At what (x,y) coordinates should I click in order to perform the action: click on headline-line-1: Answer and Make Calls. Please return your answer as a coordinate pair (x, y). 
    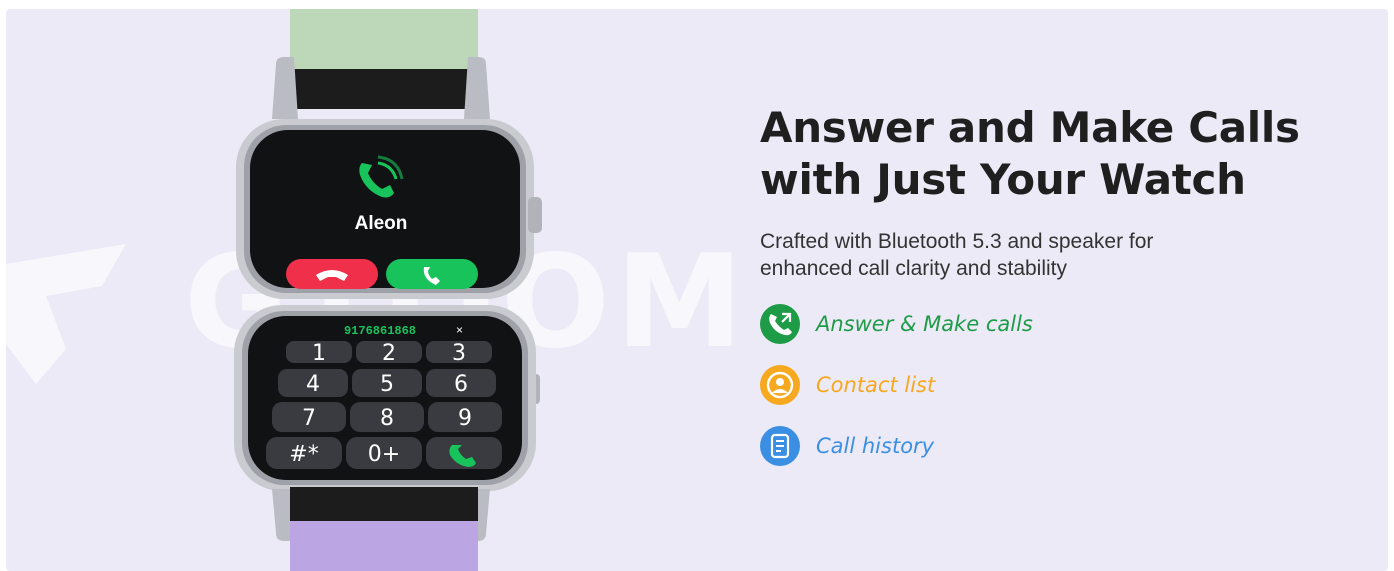
    Looking at the image, I should click on (1030, 127).